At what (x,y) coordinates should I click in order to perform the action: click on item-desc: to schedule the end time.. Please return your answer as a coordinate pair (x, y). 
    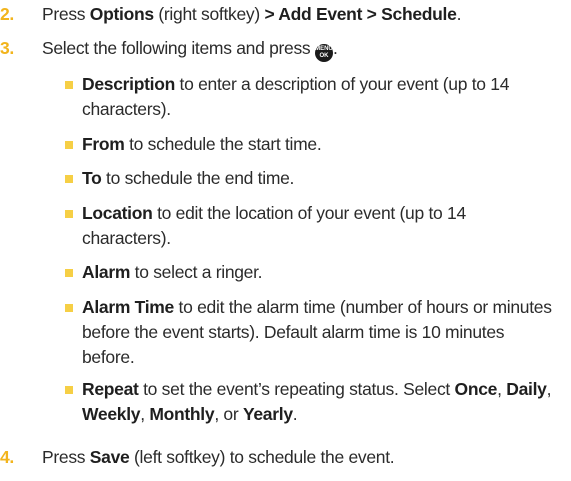
    Looking at the image, I should click on (198, 178).